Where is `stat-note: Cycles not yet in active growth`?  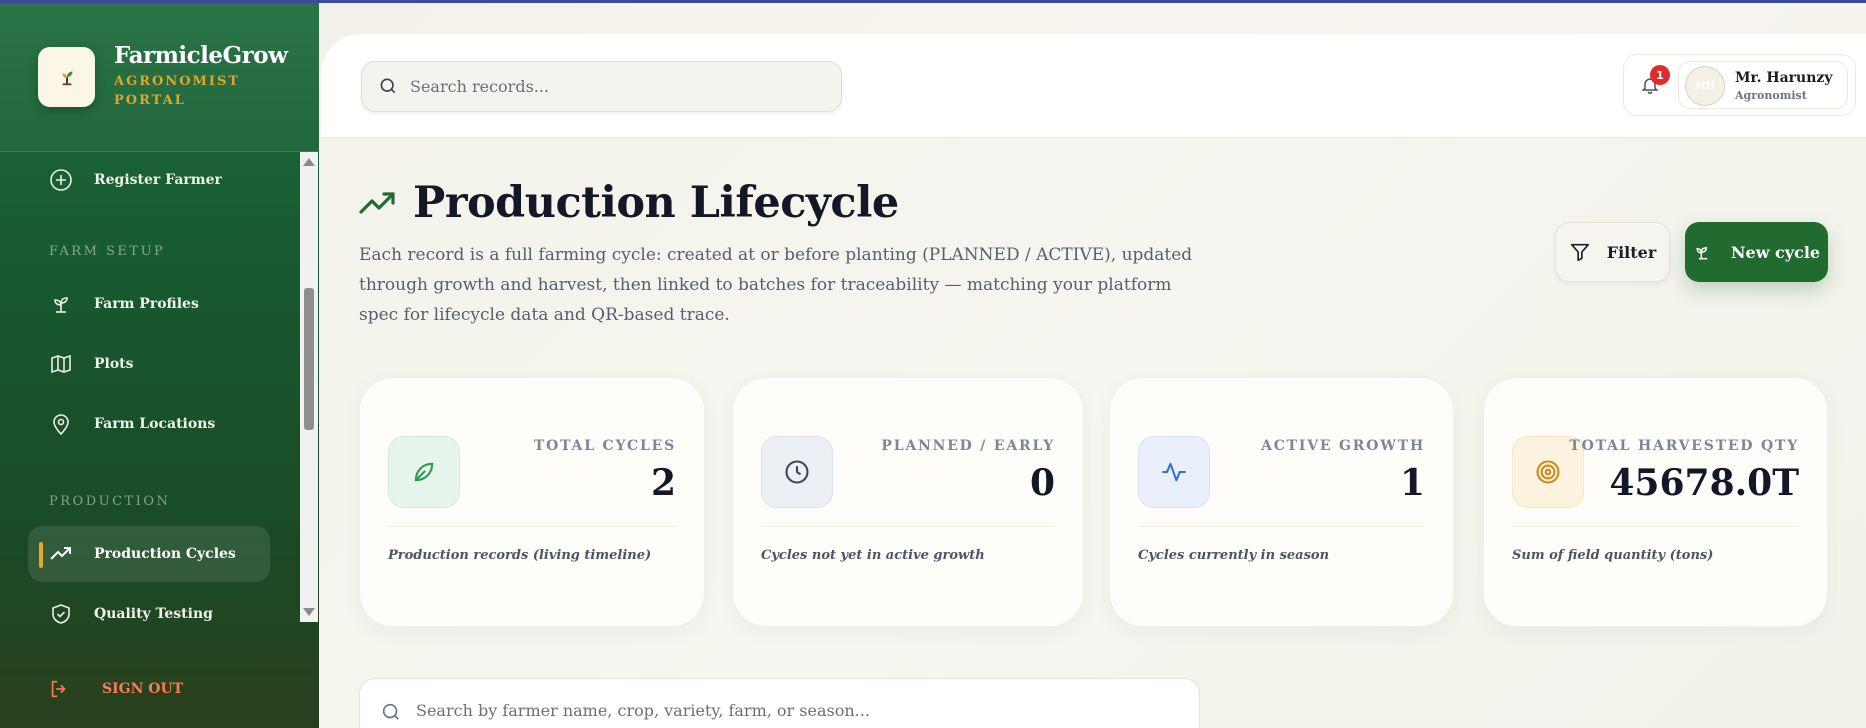
stat-note: Cycles not yet in active growth is located at coordinates (873, 555).